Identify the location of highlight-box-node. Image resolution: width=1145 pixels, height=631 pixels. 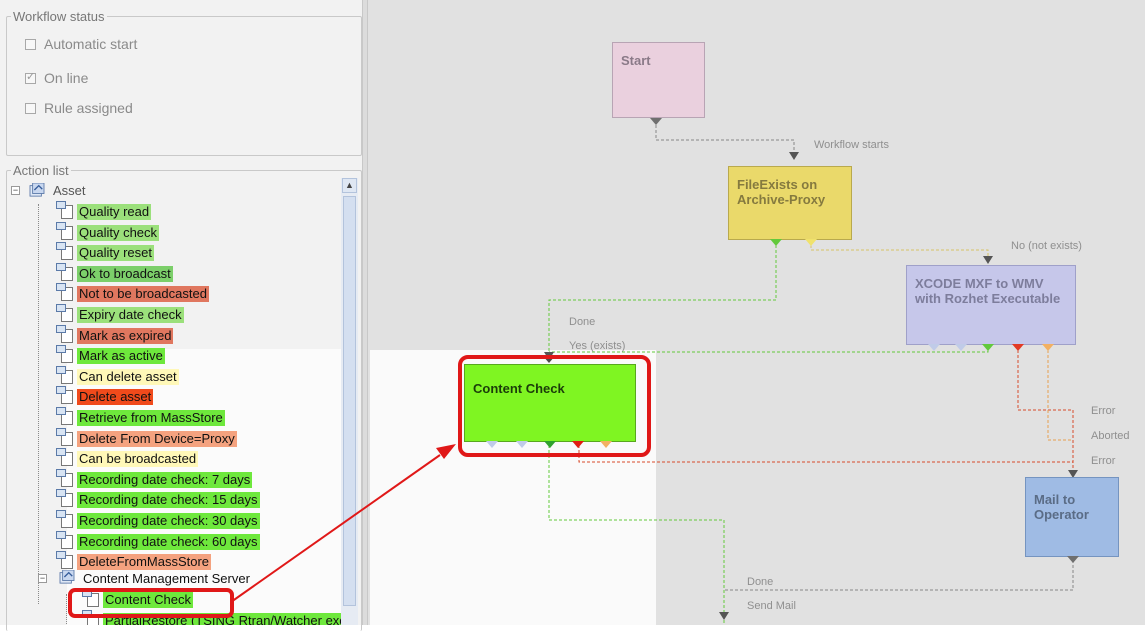
(554, 406).